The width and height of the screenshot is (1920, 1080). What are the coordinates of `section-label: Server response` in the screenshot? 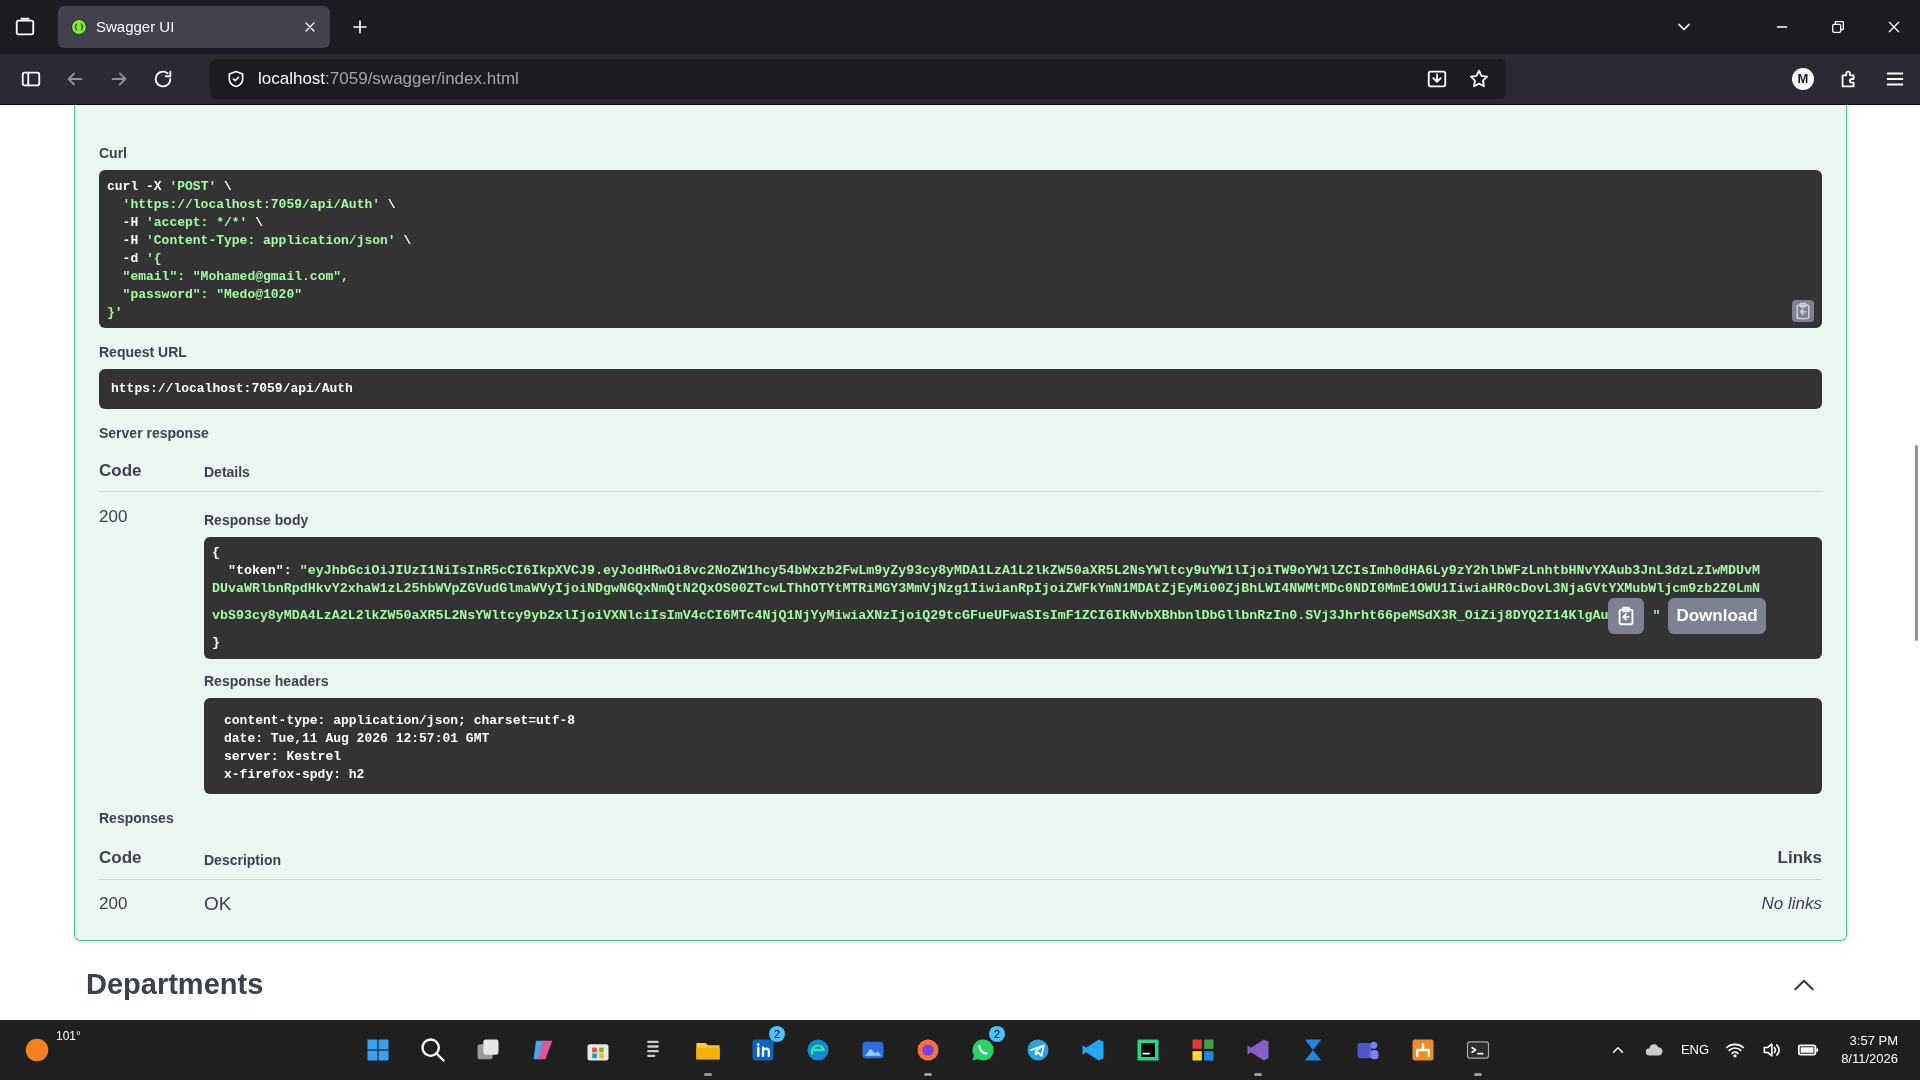 It's located at (154, 433).